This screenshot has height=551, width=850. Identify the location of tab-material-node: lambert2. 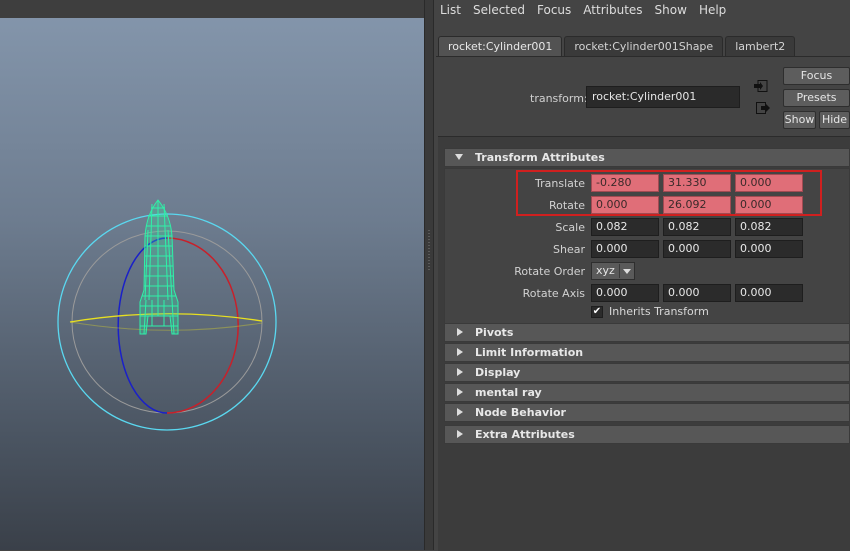
(760, 46).